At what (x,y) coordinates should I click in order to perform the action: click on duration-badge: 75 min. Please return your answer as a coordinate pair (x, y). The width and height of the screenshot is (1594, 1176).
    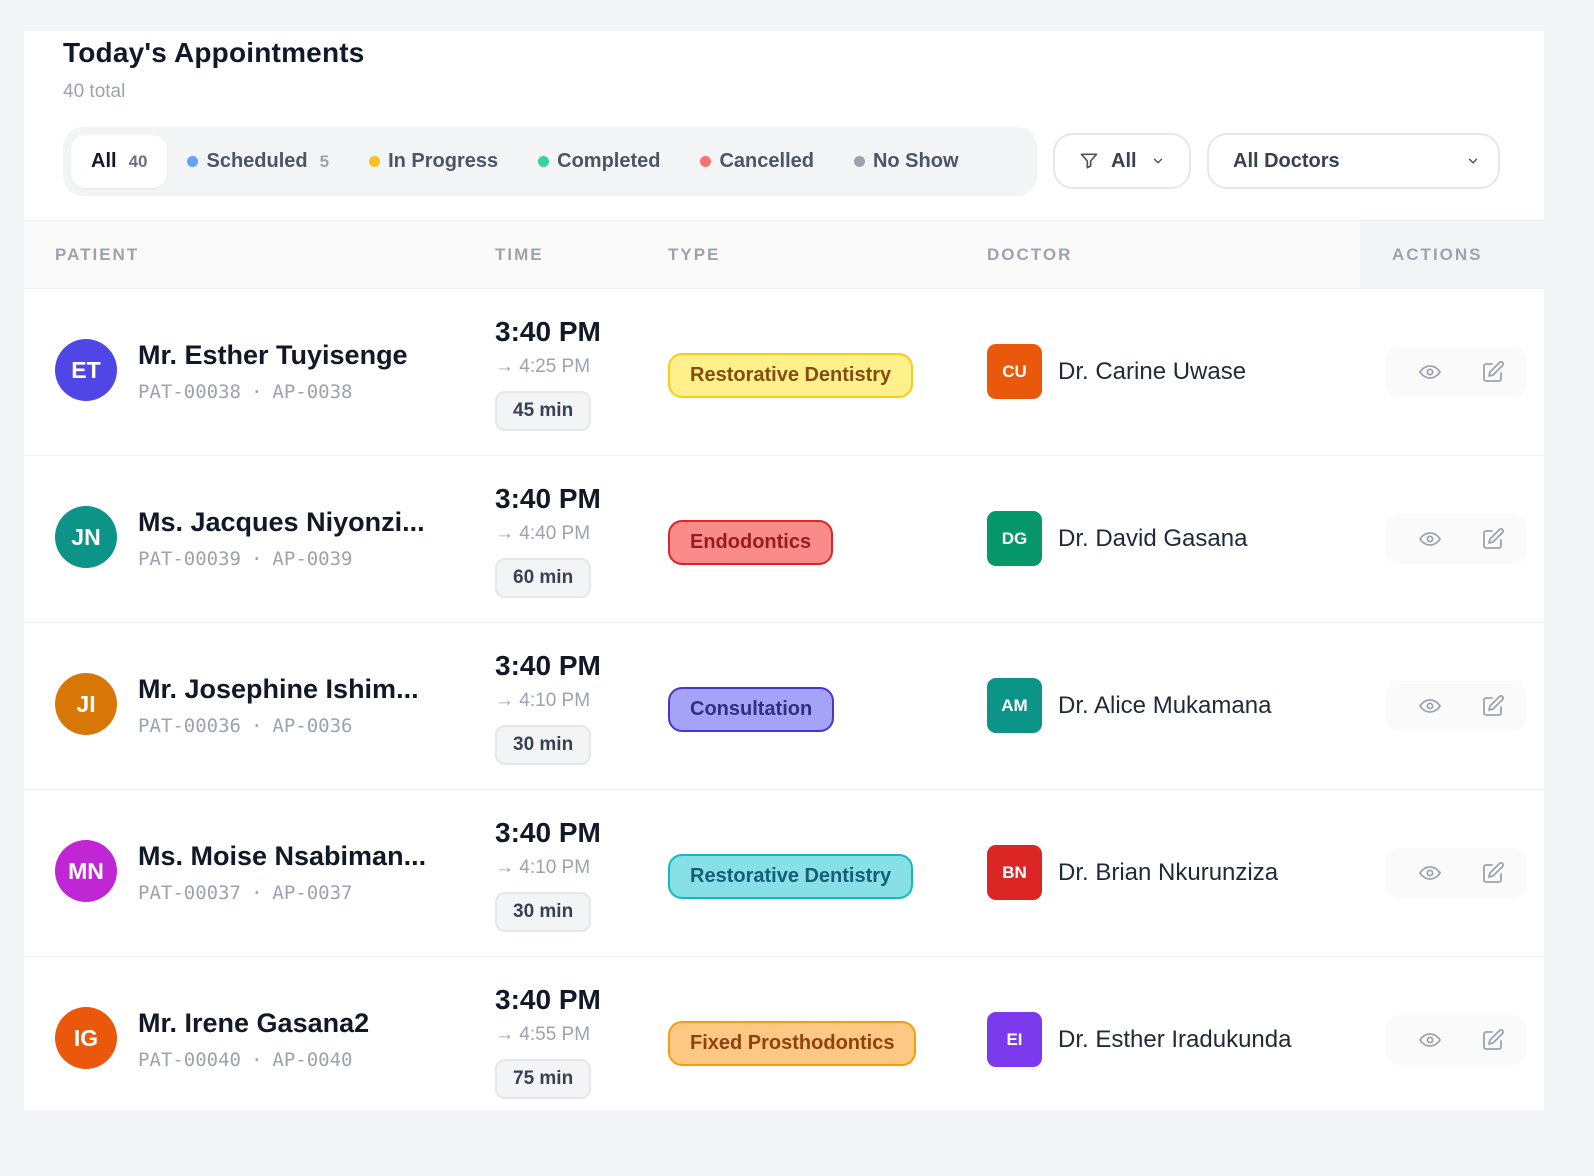
    Looking at the image, I should click on (543, 1079).